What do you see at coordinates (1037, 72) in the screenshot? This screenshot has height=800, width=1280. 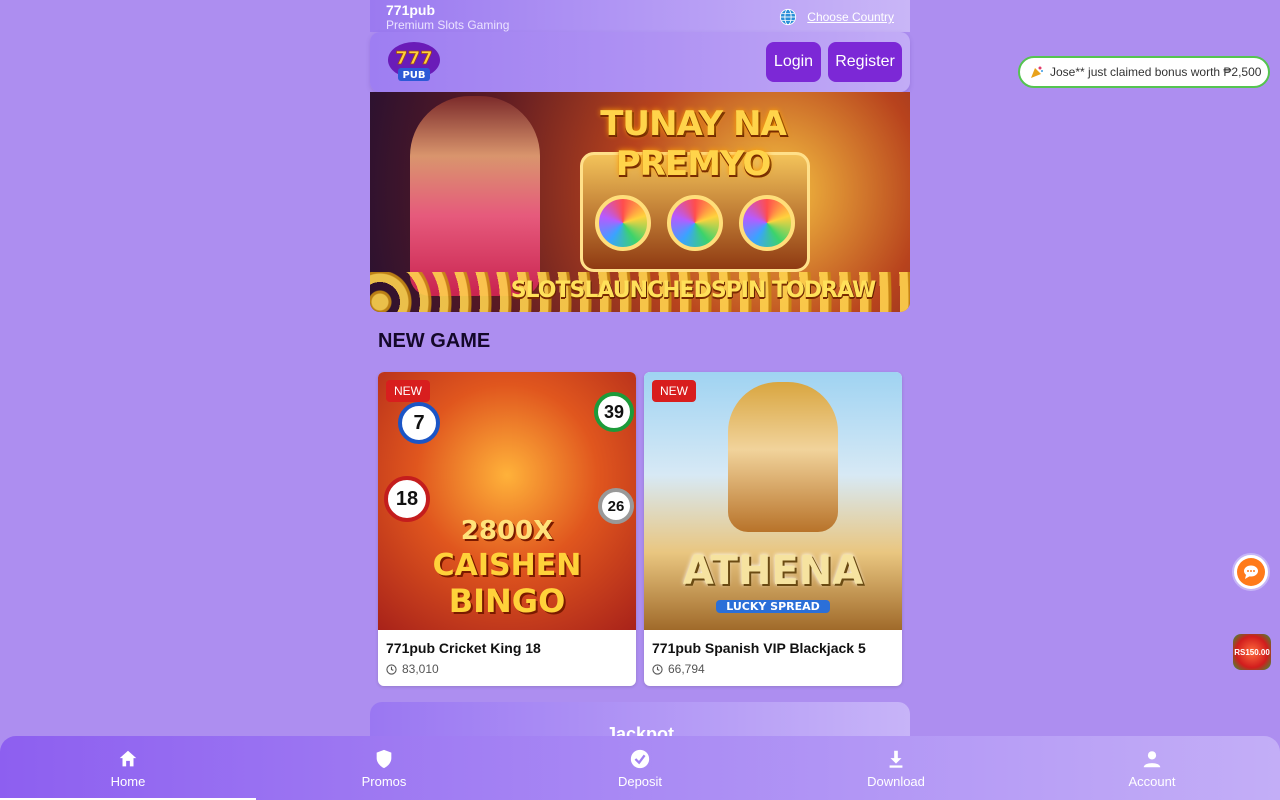 I see `party-popper-icon` at bounding box center [1037, 72].